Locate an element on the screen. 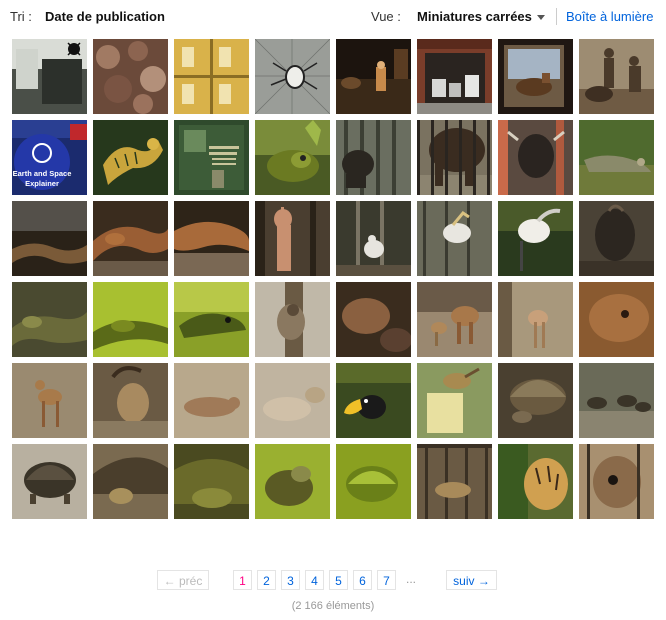  page-3-button: 3 is located at coordinates (290, 580).